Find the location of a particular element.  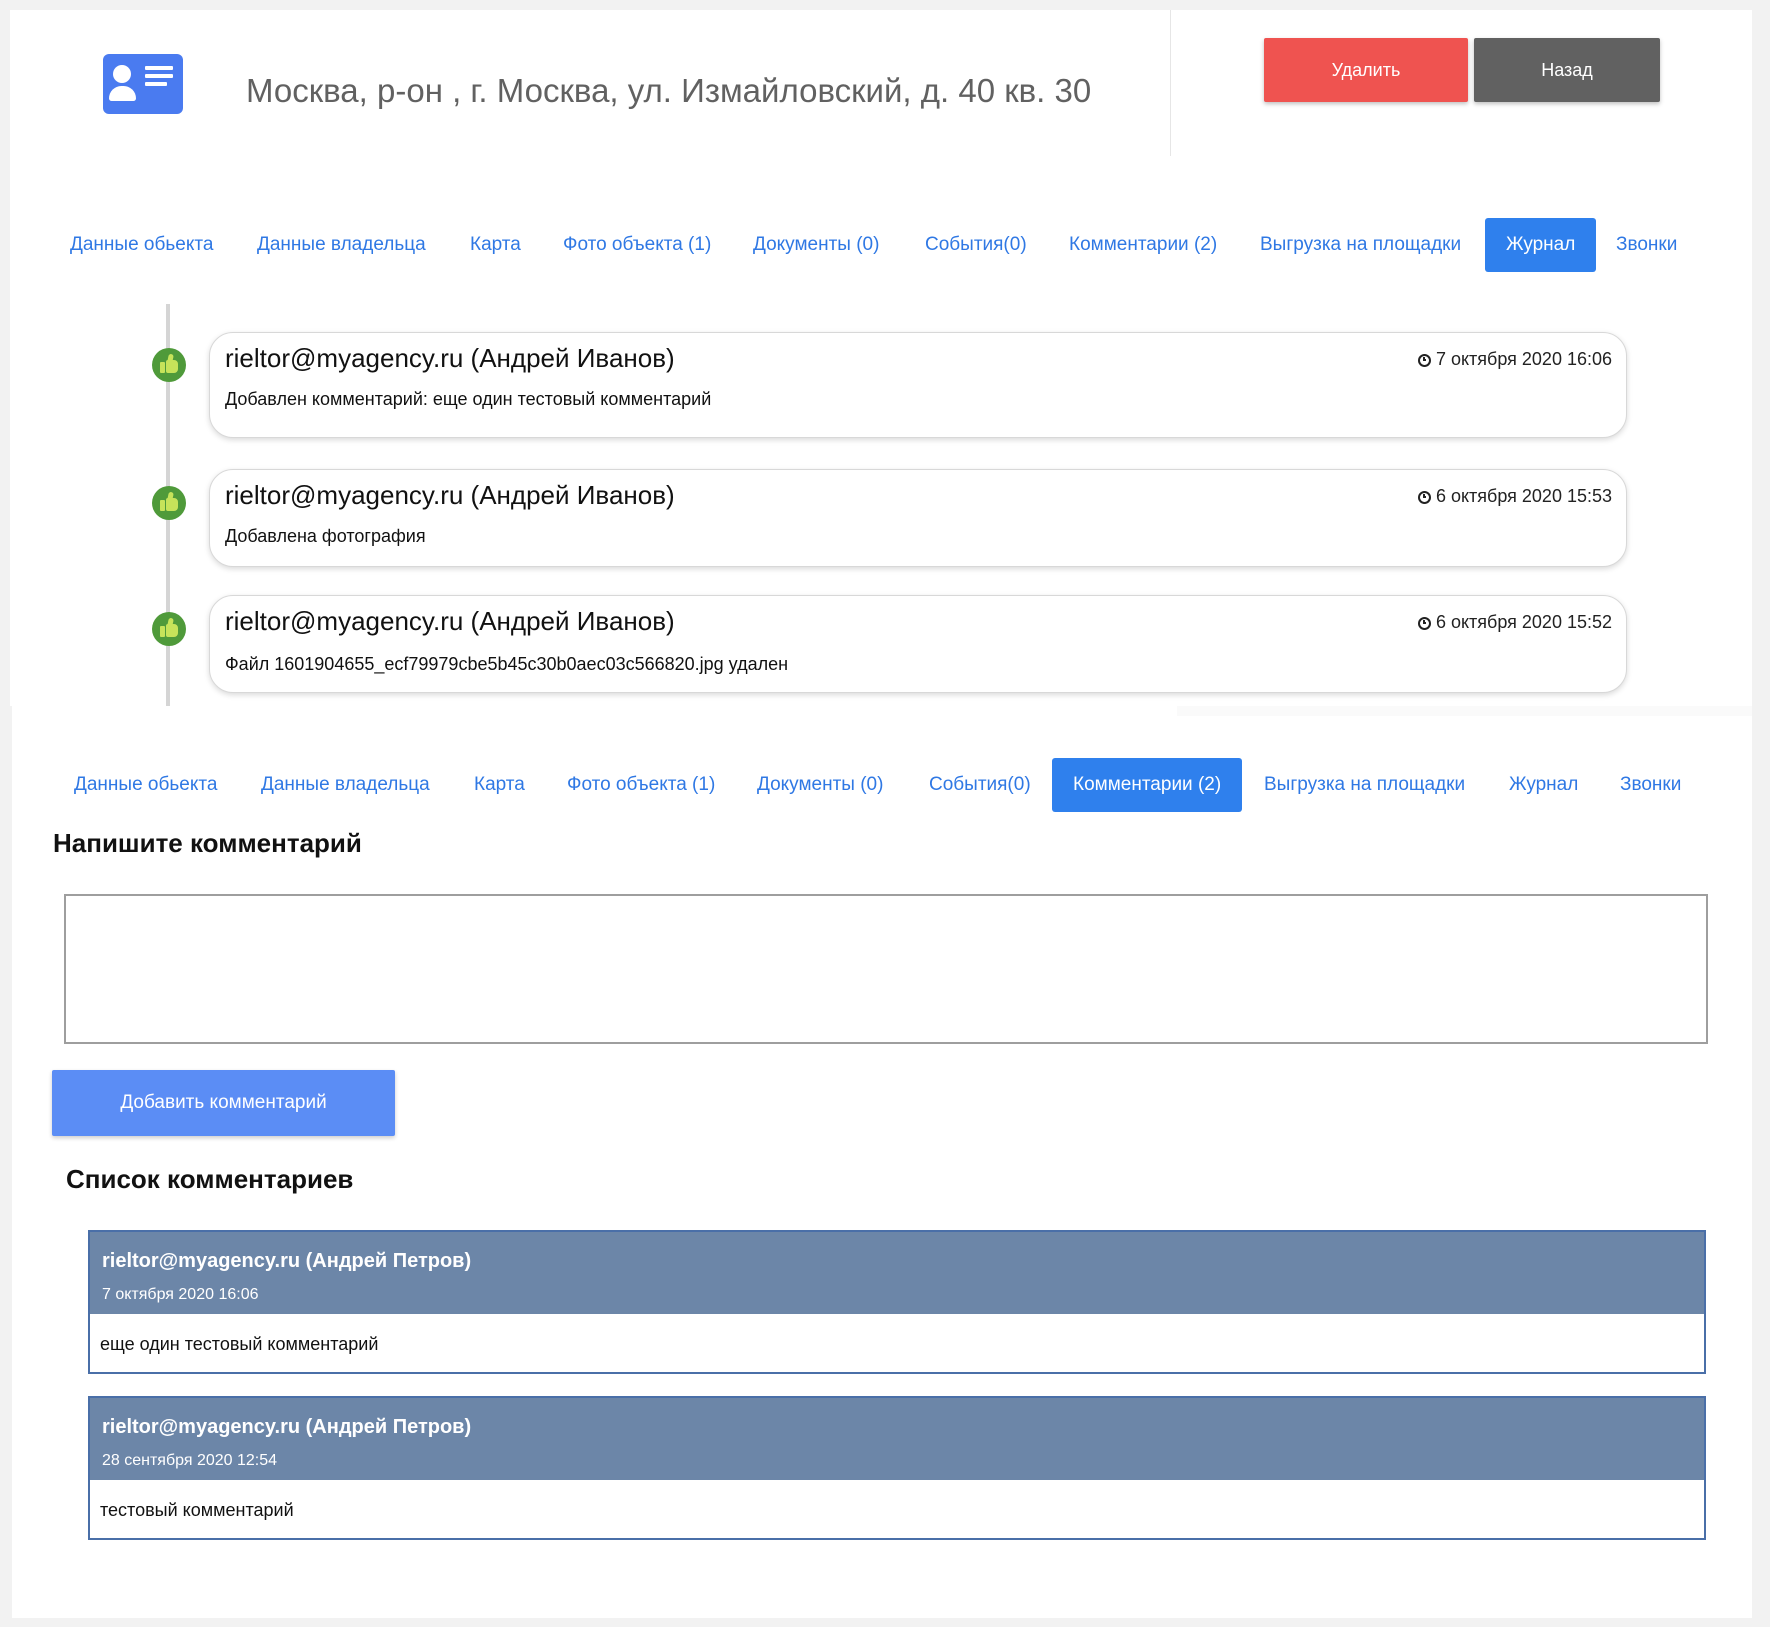

add-comment-button: Добавить комментарий is located at coordinates (223, 1103).